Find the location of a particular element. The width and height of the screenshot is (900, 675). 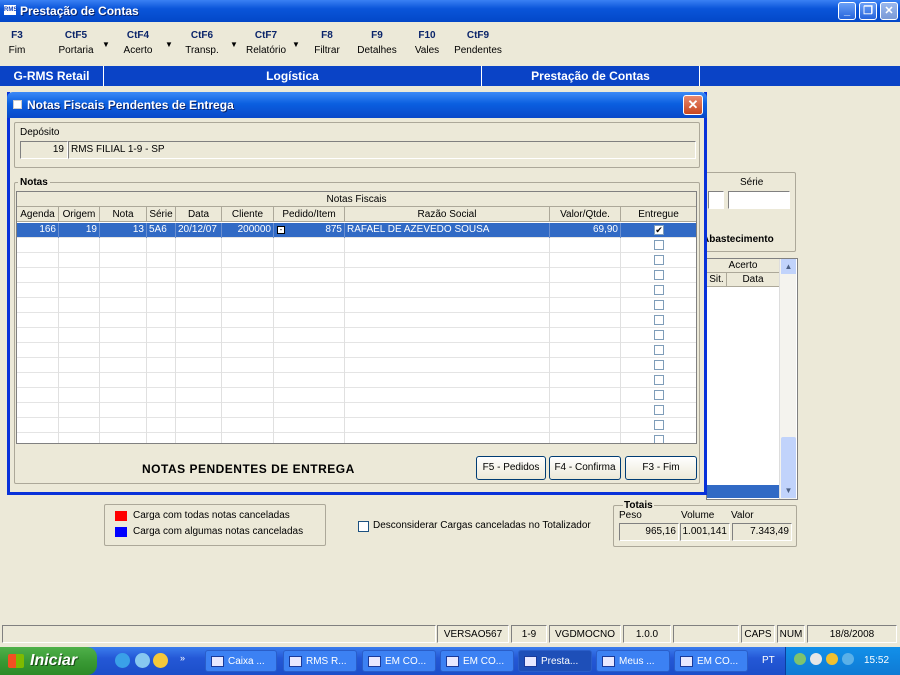

col-serie: Série is located at coordinates (161, 214).